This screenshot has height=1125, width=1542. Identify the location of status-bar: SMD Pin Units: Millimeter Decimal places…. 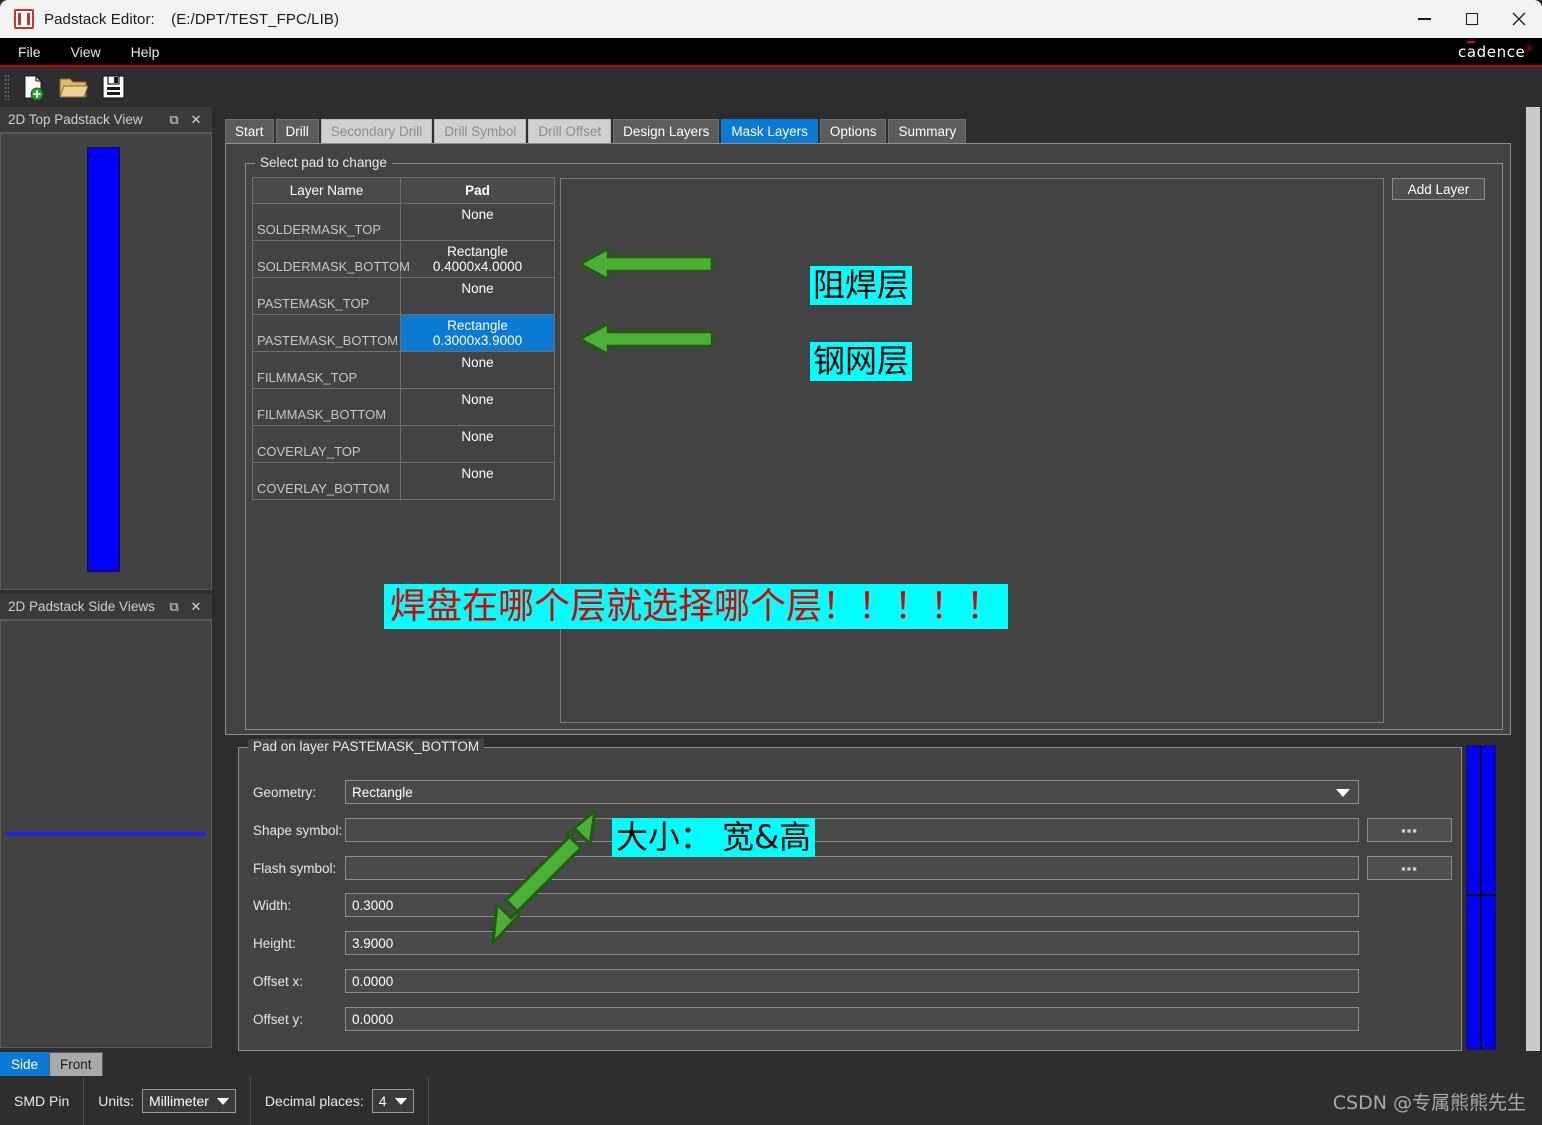
(771, 1101).